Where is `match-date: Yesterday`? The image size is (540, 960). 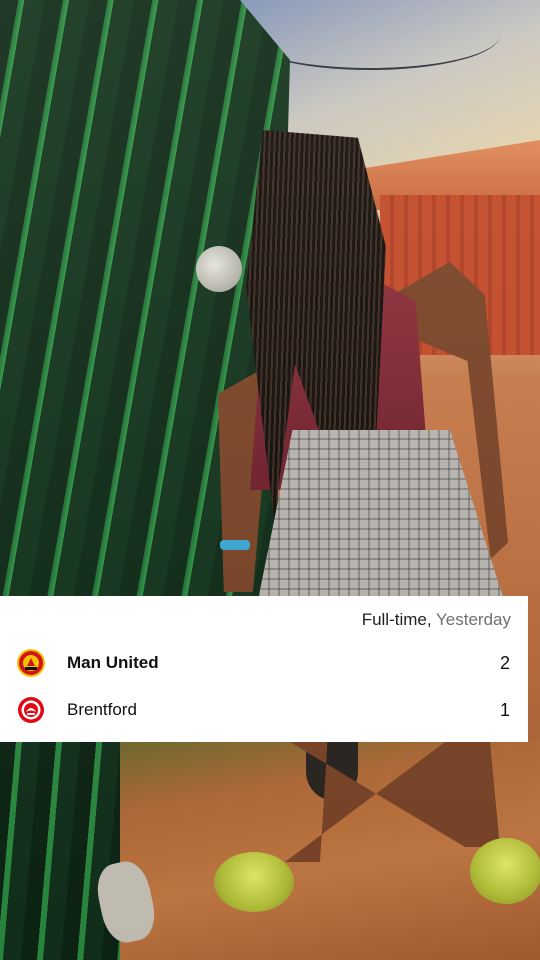 match-date: Yesterday is located at coordinates (473, 619).